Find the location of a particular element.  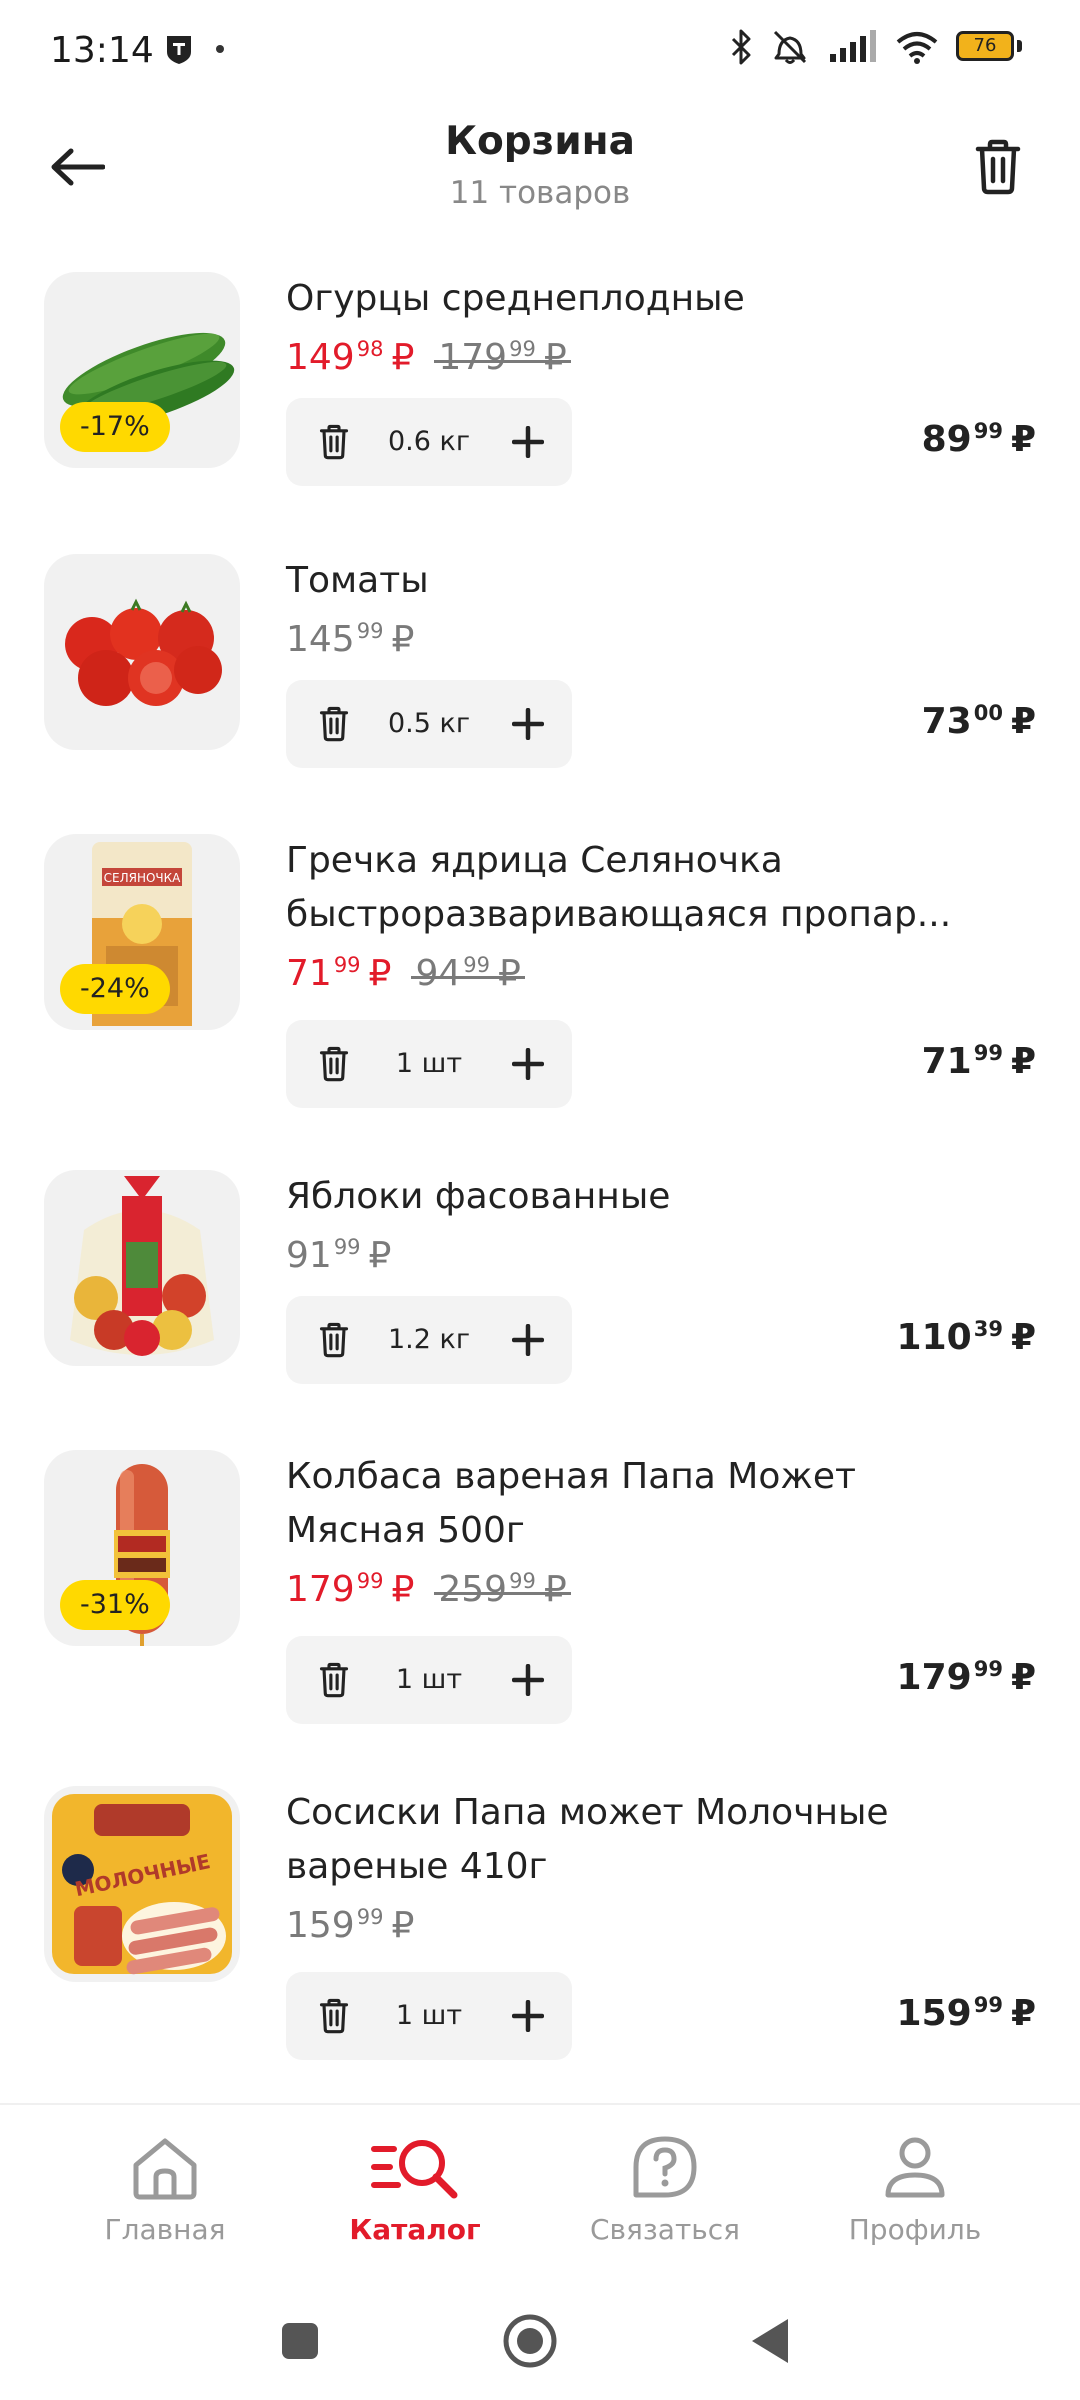

old-price: 259 99 ₽ is located at coordinates (503, 1589).